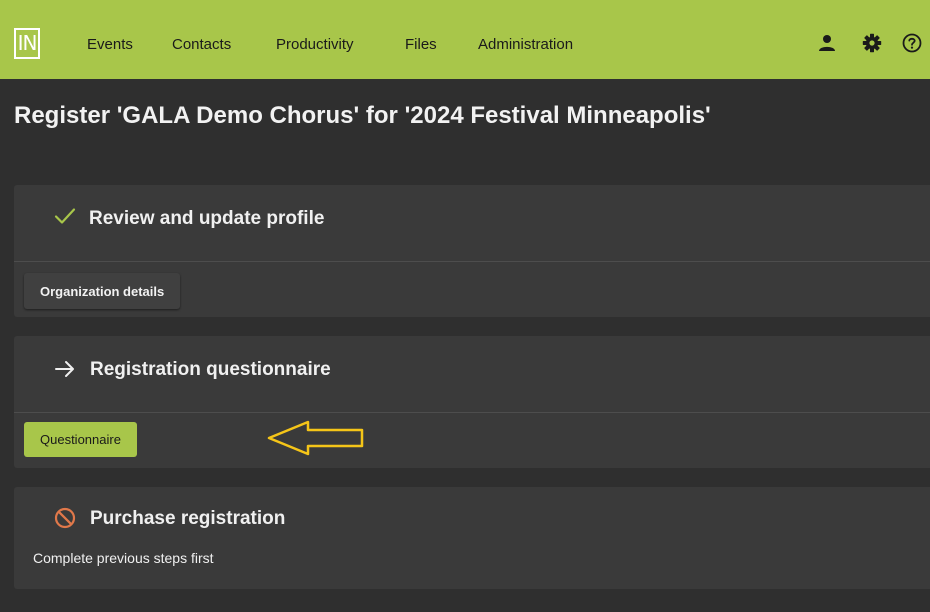 This screenshot has width=930, height=612. What do you see at coordinates (827, 43) in the screenshot?
I see `person-icon` at bounding box center [827, 43].